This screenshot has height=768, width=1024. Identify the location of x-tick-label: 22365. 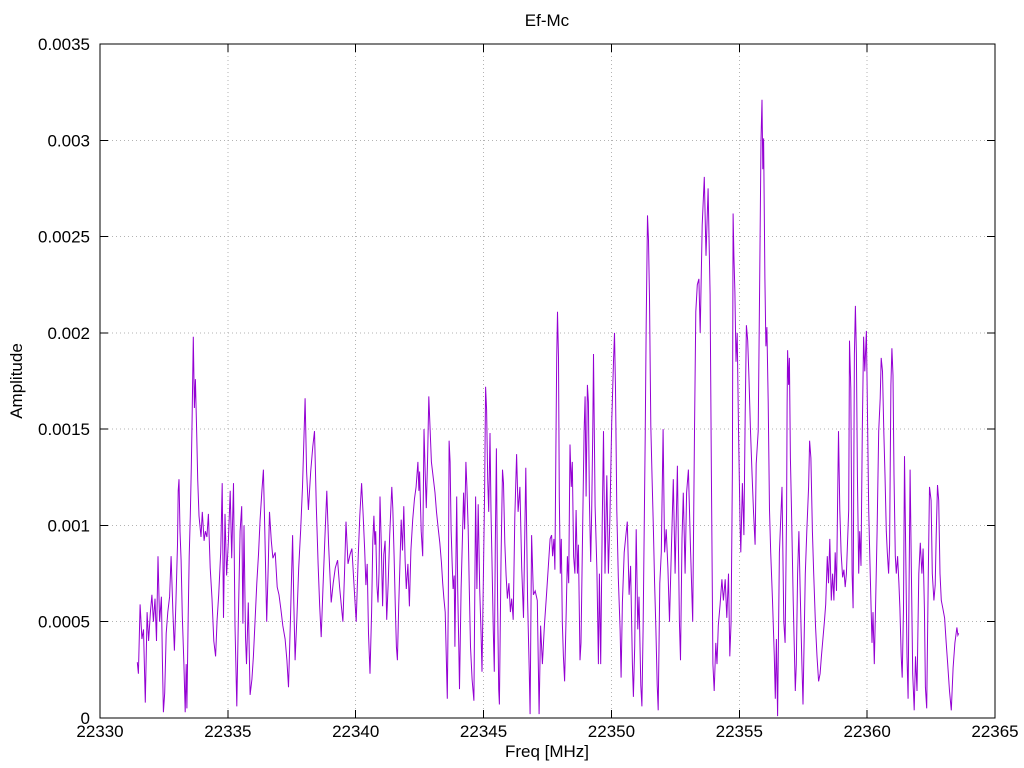
(994, 731).